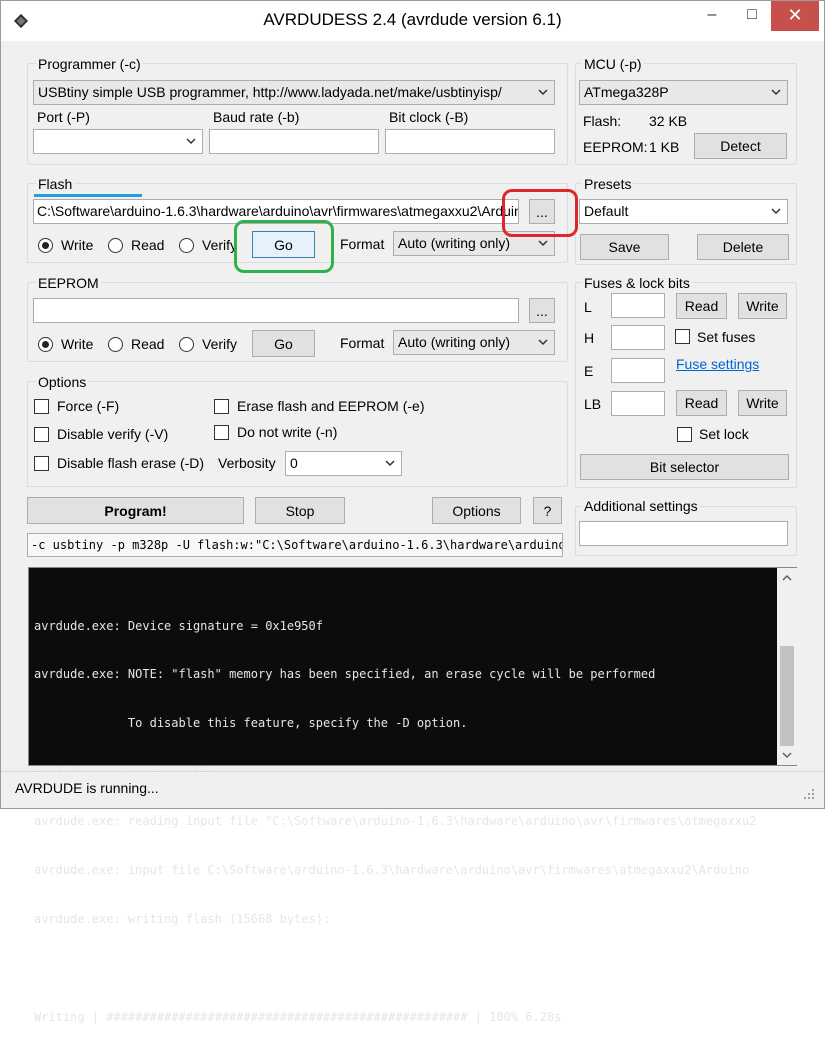 This screenshot has width=825, height=1058. Describe the element at coordinates (41, 406) in the screenshot. I see `force-checkbox` at that location.